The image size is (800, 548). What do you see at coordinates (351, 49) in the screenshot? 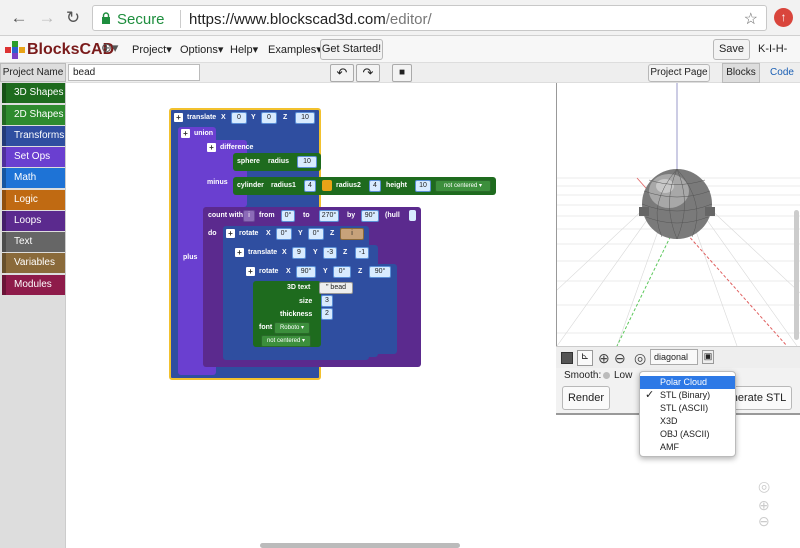
I see `get-started-button: Get Started!` at bounding box center [351, 49].